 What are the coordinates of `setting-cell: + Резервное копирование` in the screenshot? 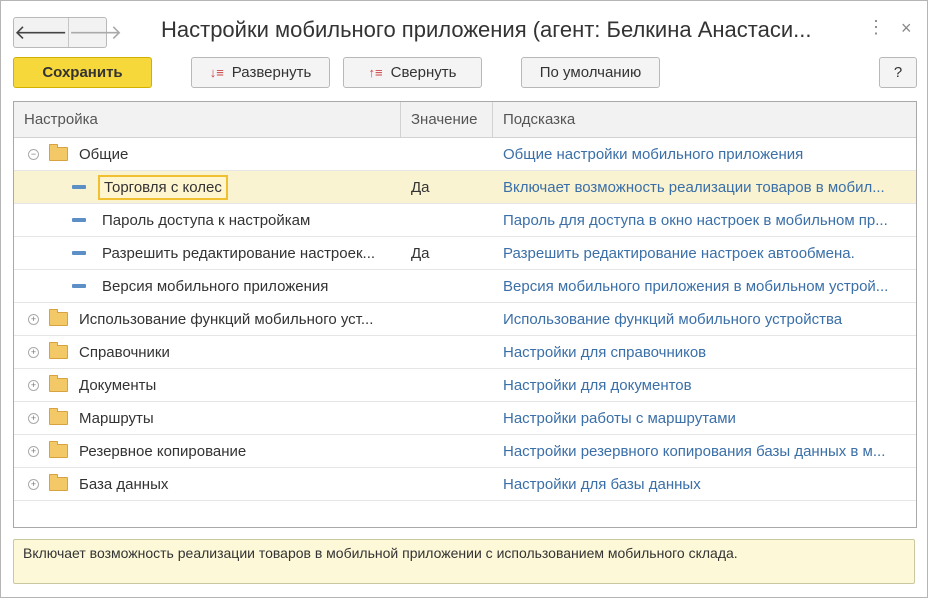 It's located at (207, 451).